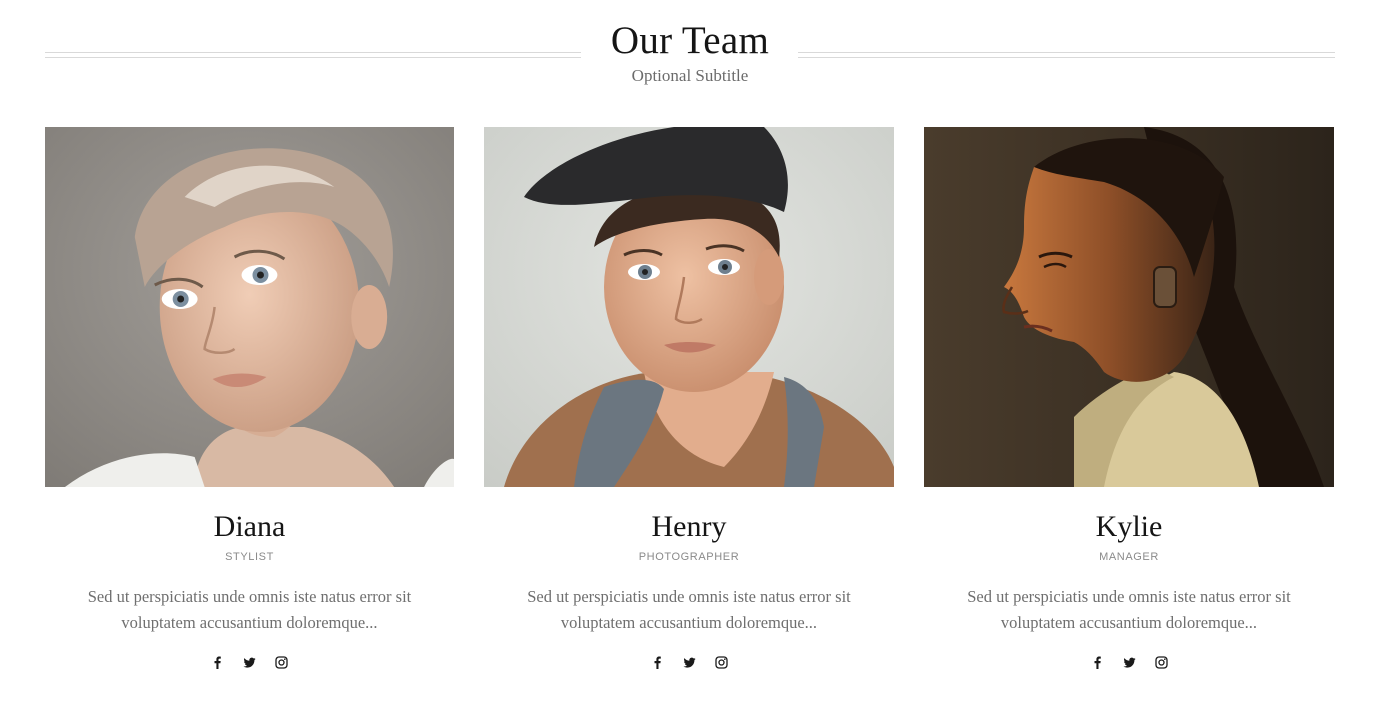 This screenshot has width=1374, height=716. What do you see at coordinates (249, 526) in the screenshot?
I see `member-name: Diana` at bounding box center [249, 526].